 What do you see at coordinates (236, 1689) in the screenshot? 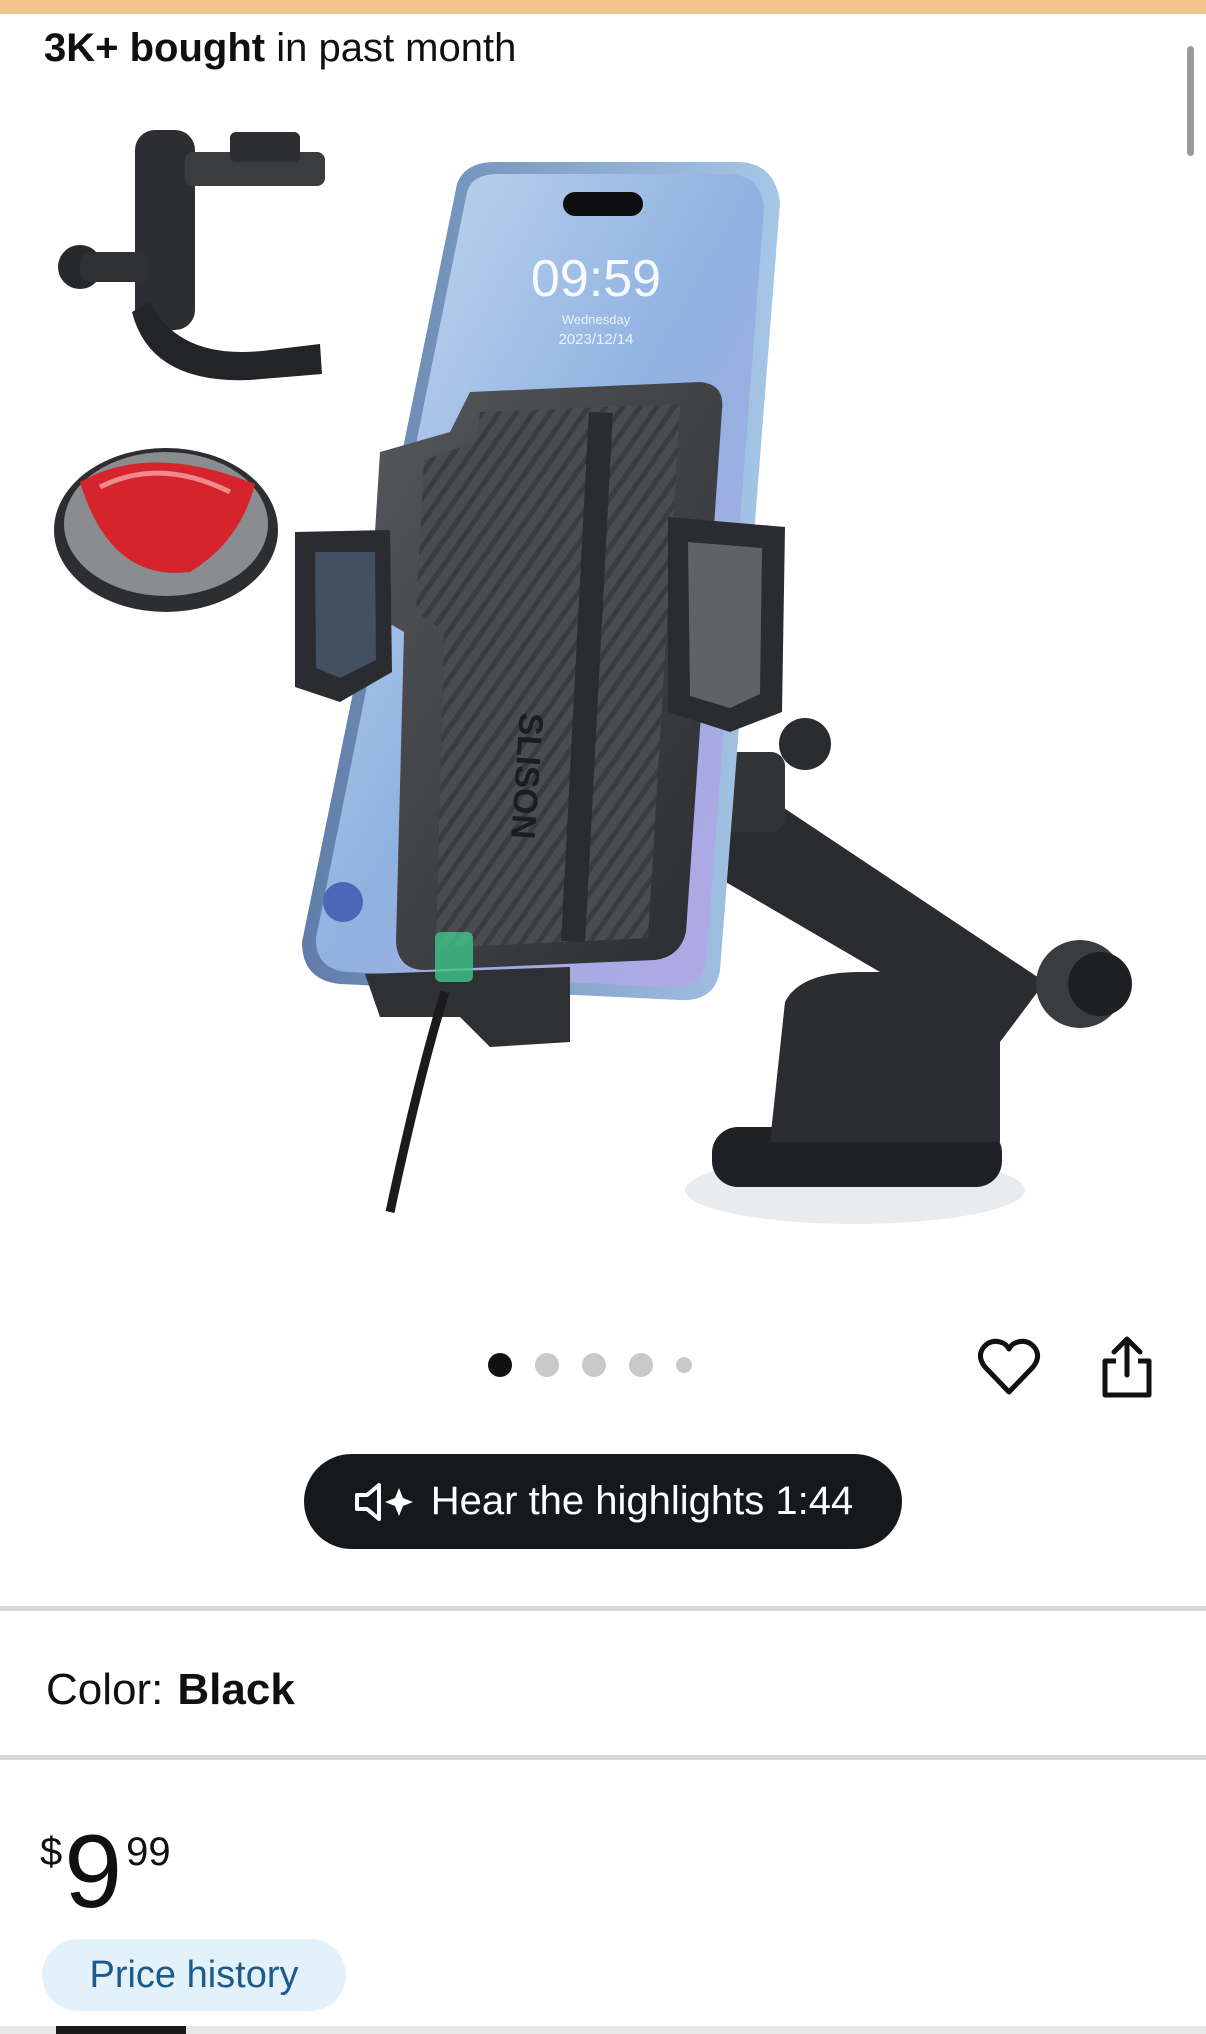
I see `color-value: Black` at bounding box center [236, 1689].